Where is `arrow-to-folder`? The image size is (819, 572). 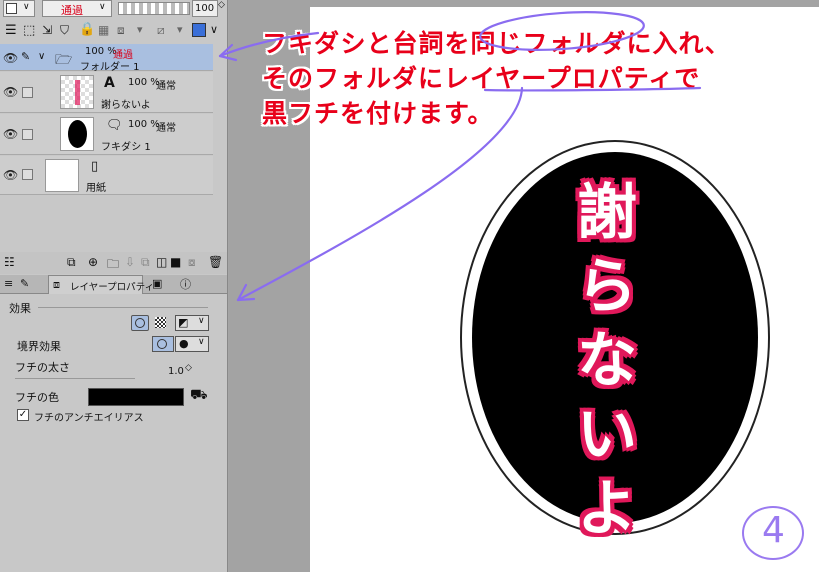 arrow-to-folder is located at coordinates (269, 44).